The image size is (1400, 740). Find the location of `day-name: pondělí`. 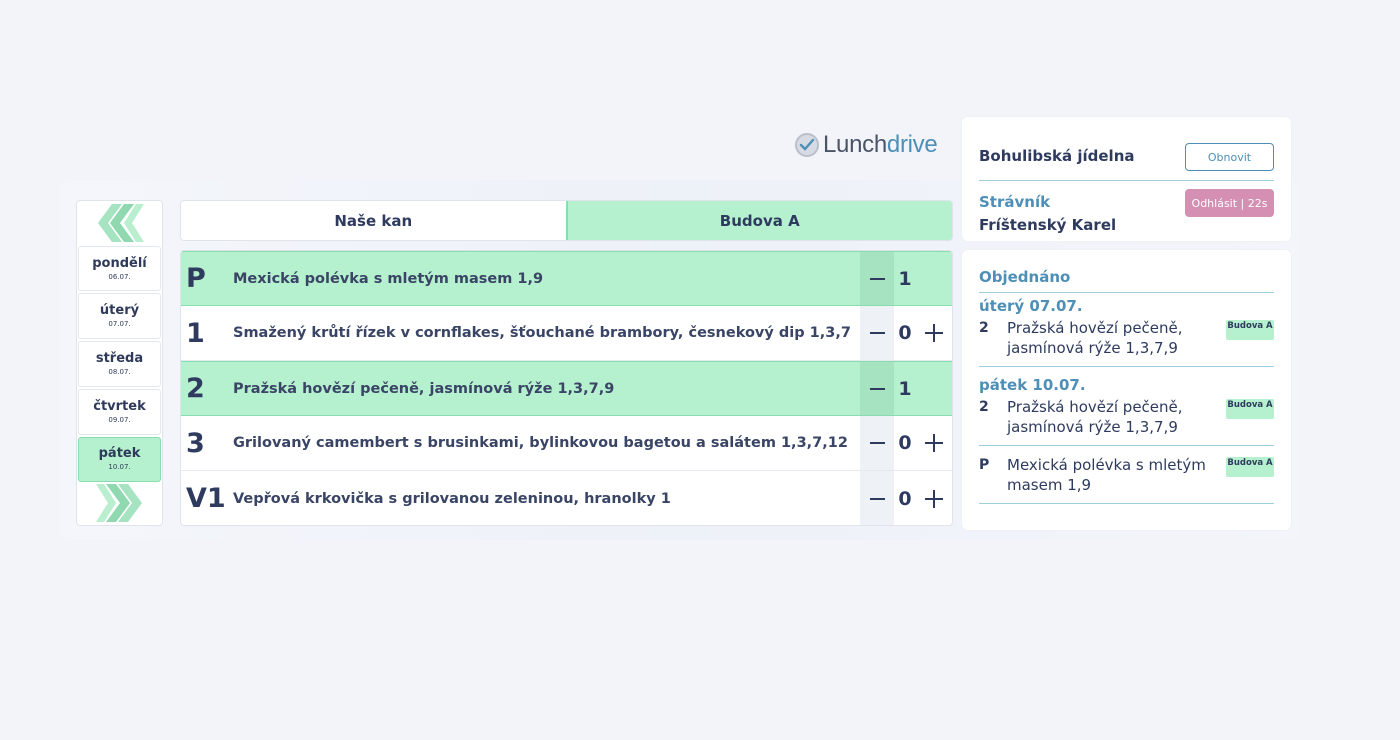

day-name: pondělí is located at coordinates (119, 263).